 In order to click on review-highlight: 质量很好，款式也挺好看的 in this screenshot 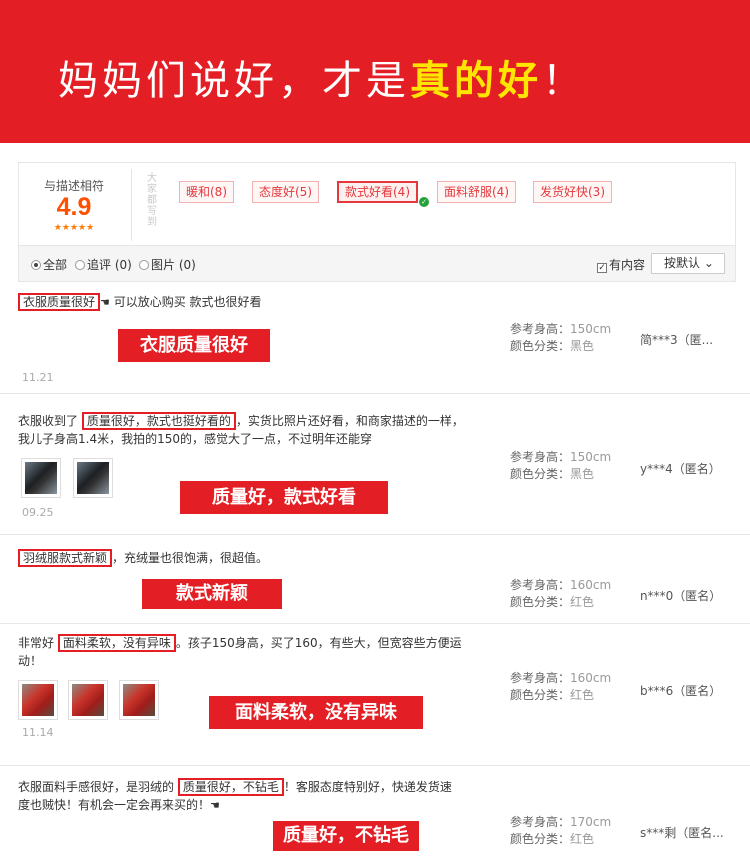, I will do `click(158, 421)`.